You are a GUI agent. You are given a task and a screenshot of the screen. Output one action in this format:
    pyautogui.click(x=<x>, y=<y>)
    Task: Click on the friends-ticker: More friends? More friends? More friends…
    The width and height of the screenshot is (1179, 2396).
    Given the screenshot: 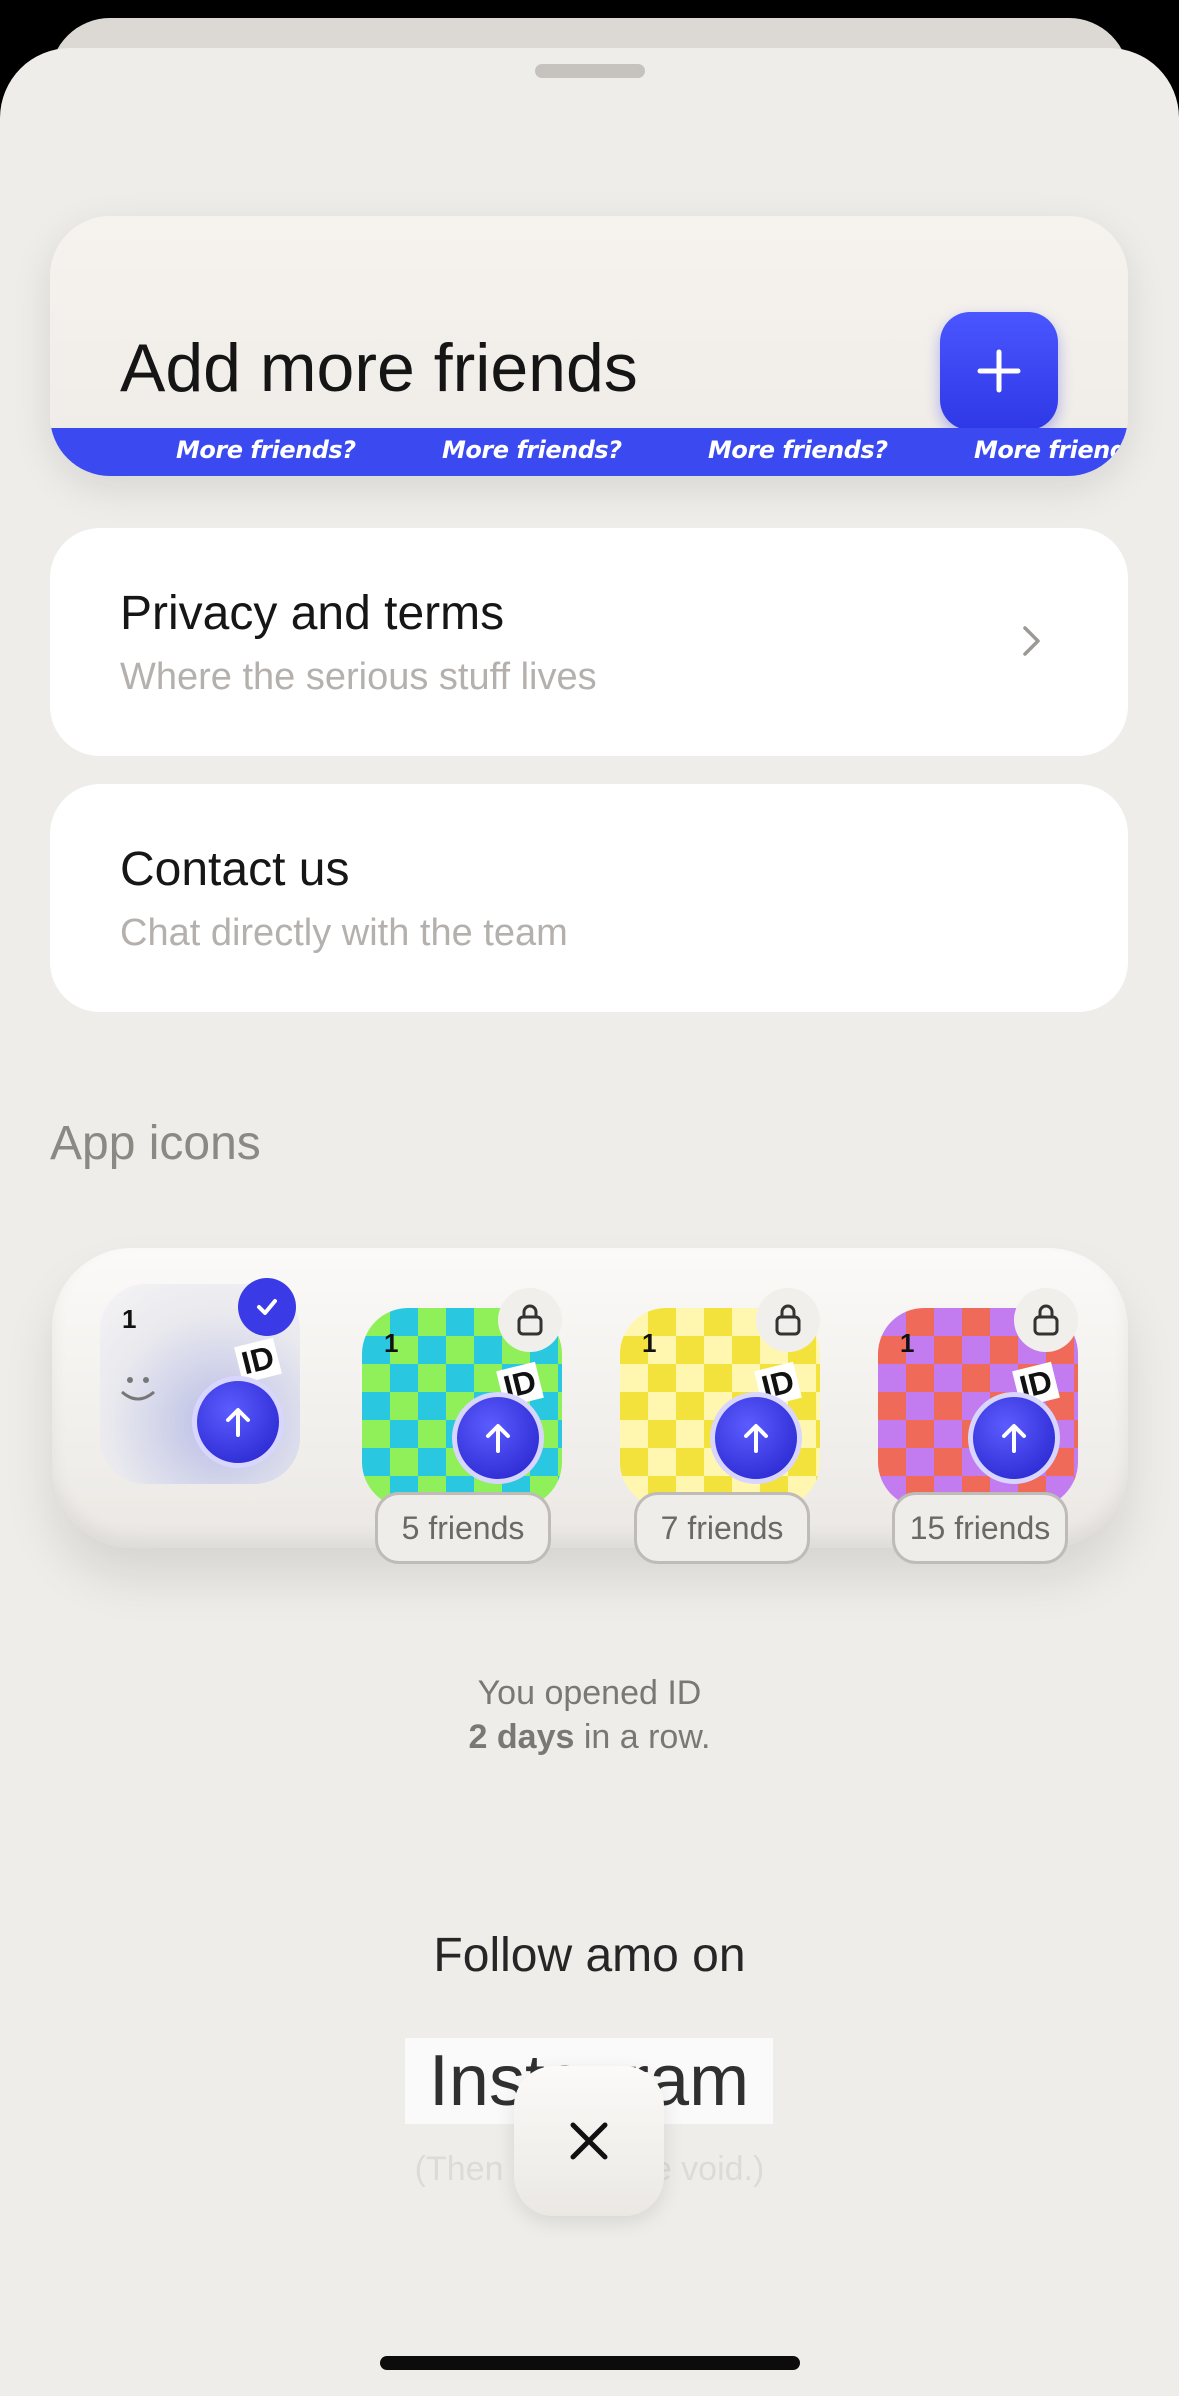 What is the action you would take?
    pyautogui.click(x=589, y=452)
    